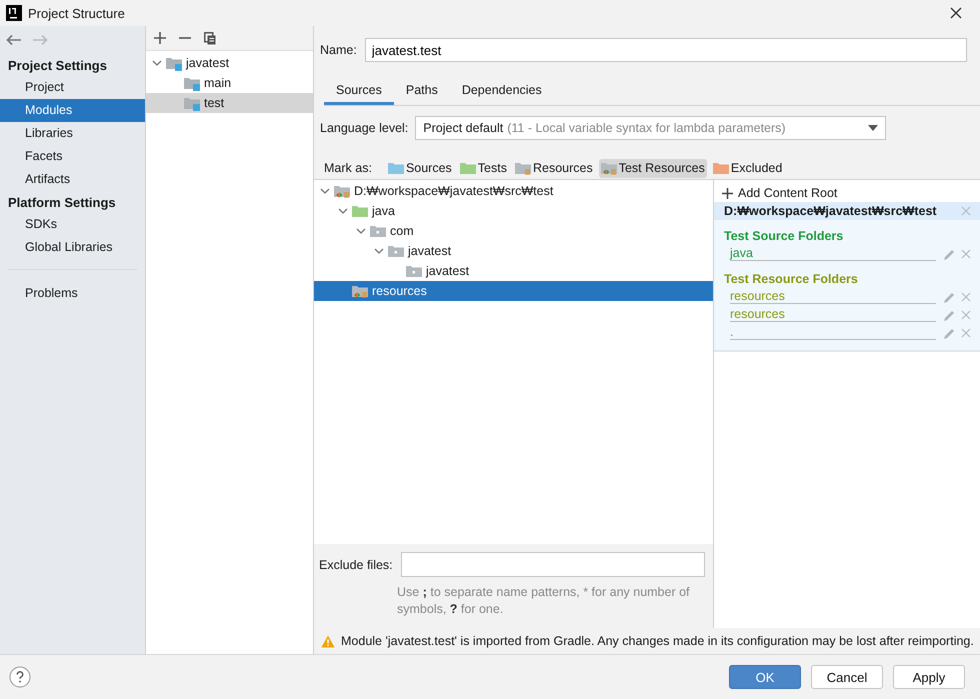 The width and height of the screenshot is (980, 699). Describe the element at coordinates (76, 13) in the screenshot. I see `window-title: Project Structure` at that location.